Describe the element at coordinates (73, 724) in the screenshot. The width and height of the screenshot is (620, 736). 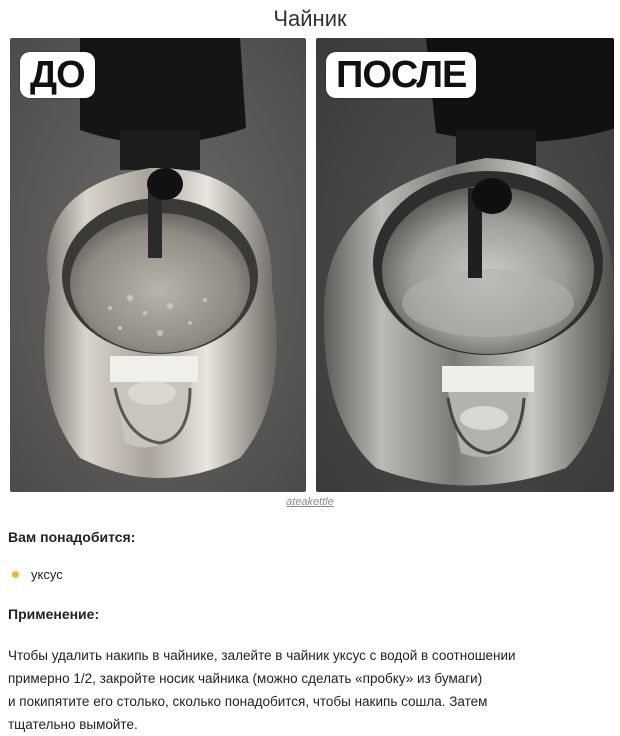
I see `paragraph-line: тщательно вымойте.` at that location.